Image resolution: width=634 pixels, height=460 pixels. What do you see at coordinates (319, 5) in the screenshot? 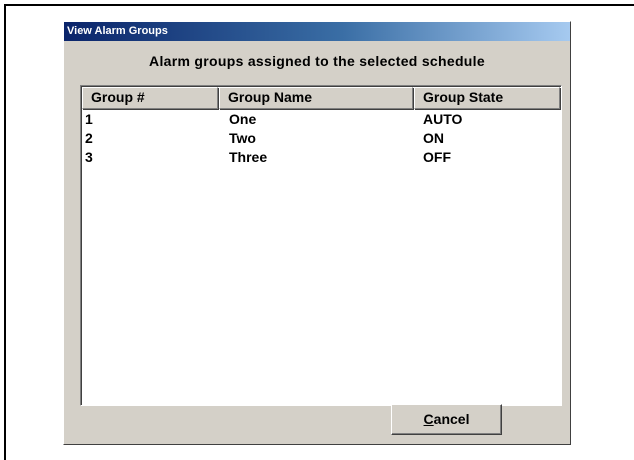
I see `background-frame-top` at bounding box center [319, 5].